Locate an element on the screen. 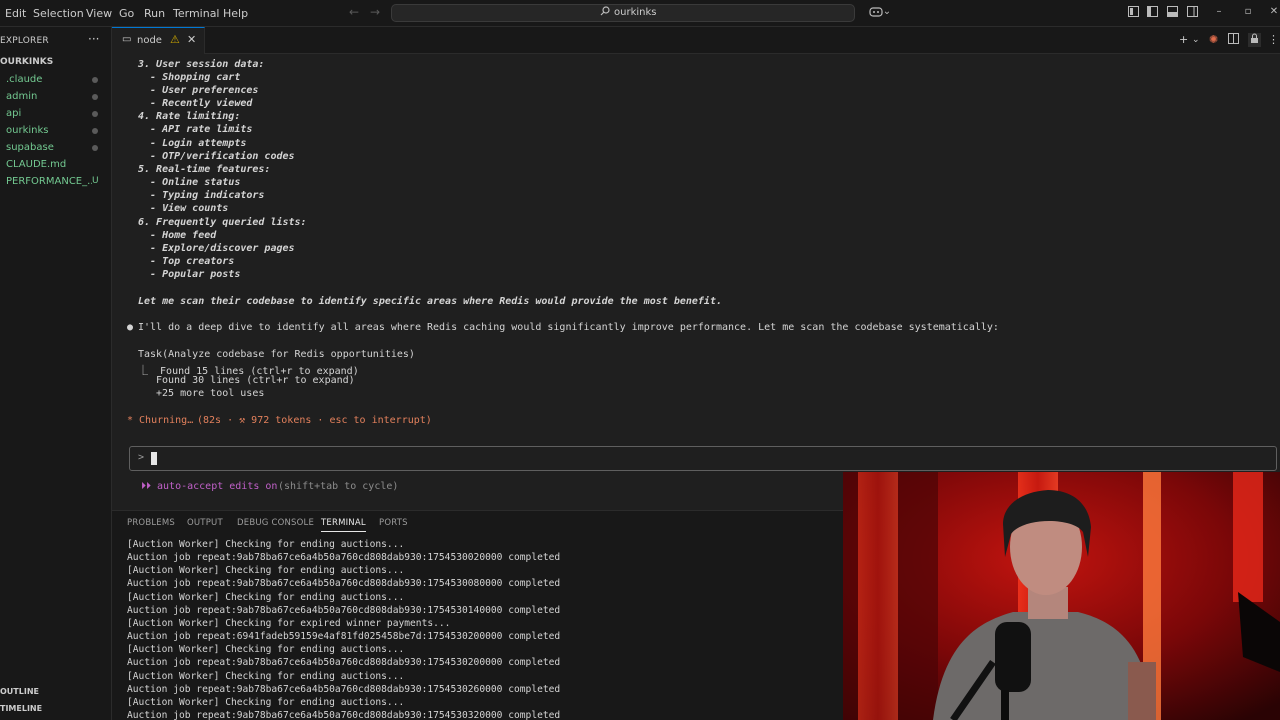 The width and height of the screenshot is (1280, 720). minimize-icon: – is located at coordinates (1219, 12).